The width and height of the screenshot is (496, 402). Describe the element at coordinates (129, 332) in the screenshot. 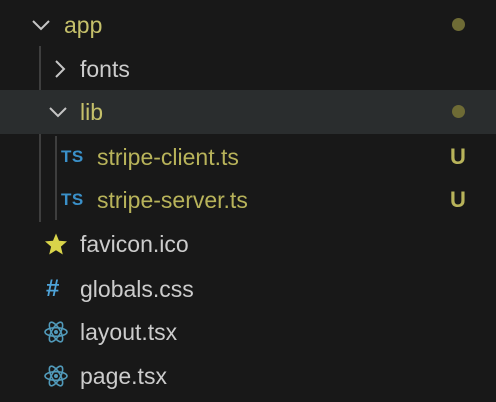

I see `tree-item-label: layout.tsx` at that location.